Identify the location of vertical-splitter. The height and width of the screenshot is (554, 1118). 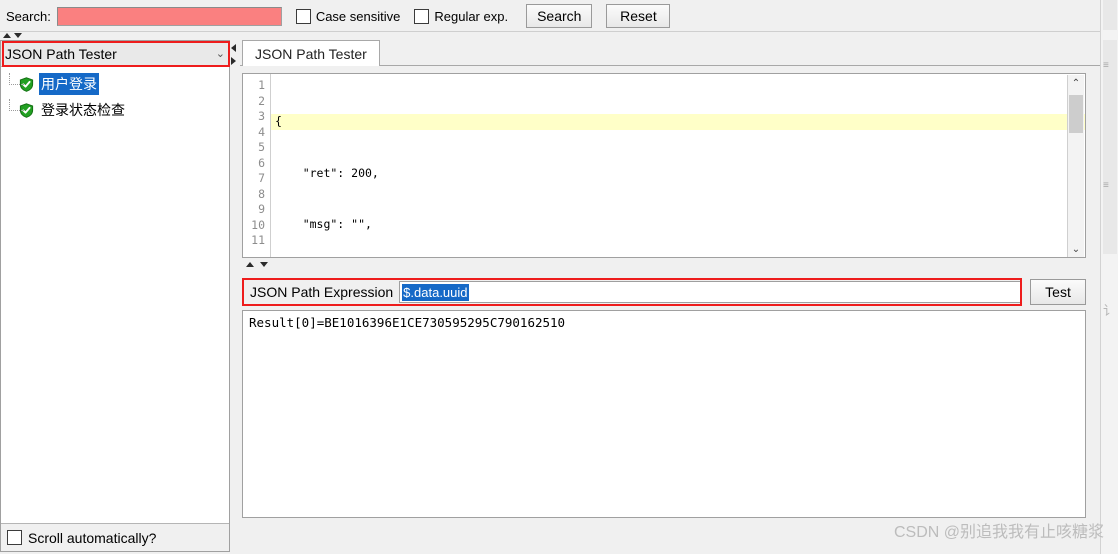
(235, 296).